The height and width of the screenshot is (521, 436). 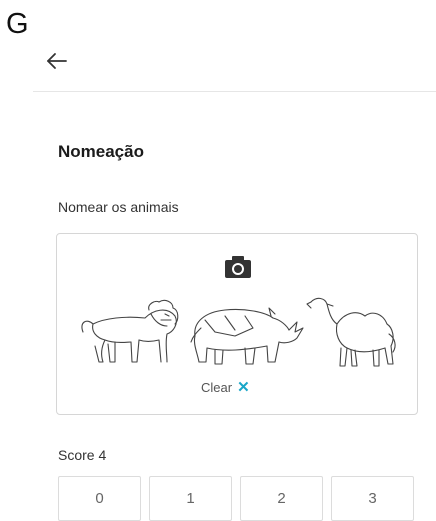 I want to click on score-options: 0 1 2 3, so click(x=236, y=498).